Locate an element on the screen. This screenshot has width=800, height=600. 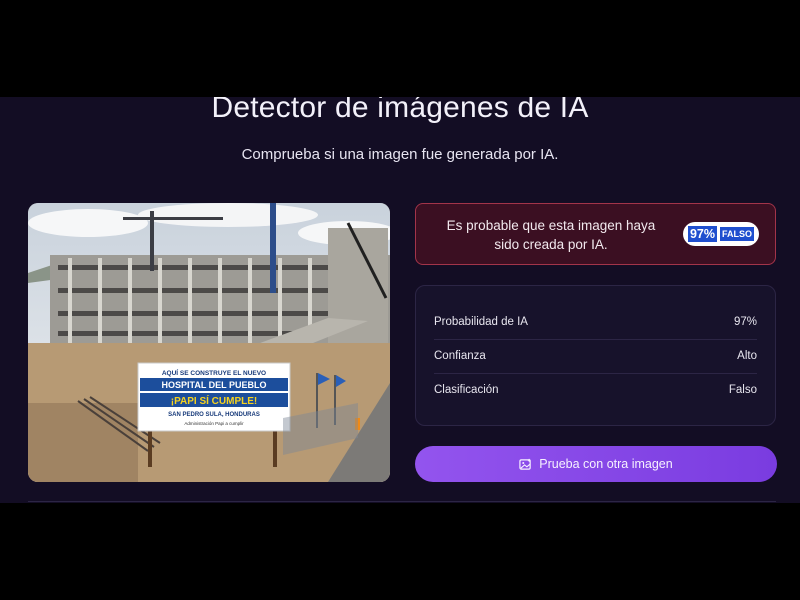
sign-text-line2: HOSPITAL DEL PUEBLO is located at coordinates (213, 385).